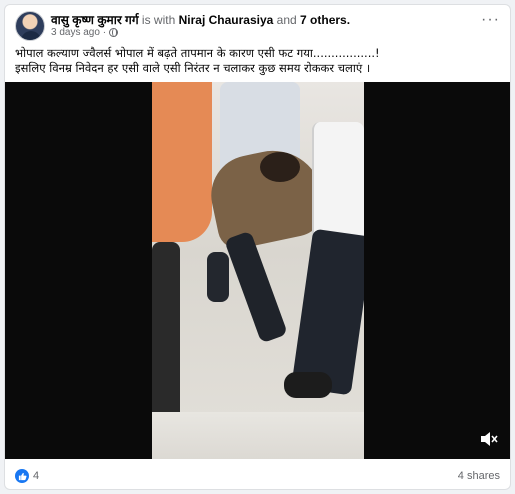 The width and height of the screenshot is (515, 494). I want to click on with-text: is with, so click(158, 20).